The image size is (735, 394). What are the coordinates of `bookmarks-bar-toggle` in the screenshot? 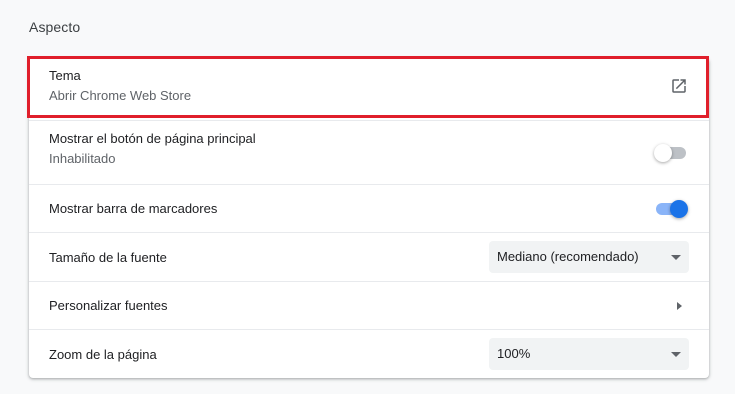 It's located at (671, 209).